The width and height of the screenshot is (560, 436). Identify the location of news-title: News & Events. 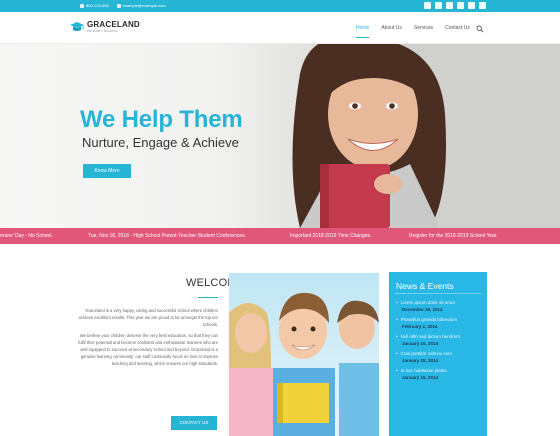
(425, 286).